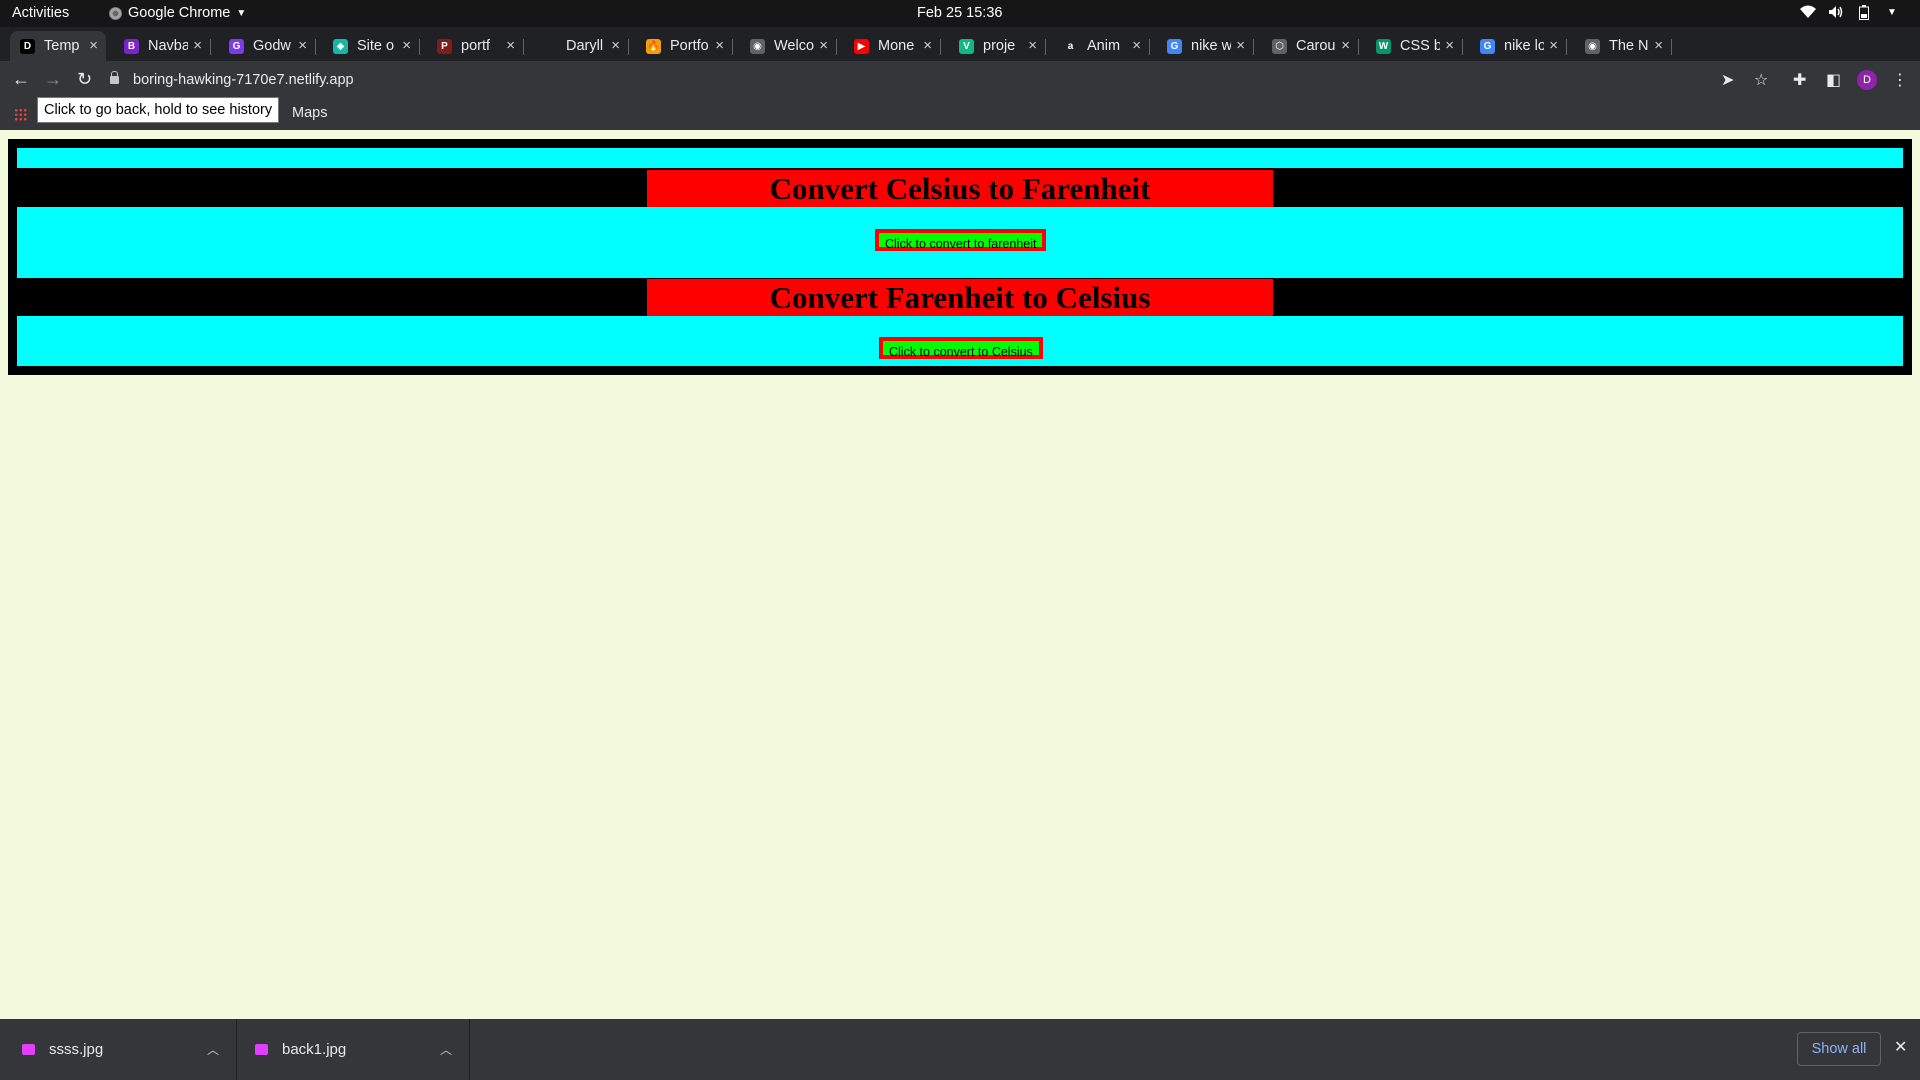 This screenshot has height=1080, width=1920. Describe the element at coordinates (28, 1049) in the screenshot. I see `image-file-icon` at that location.